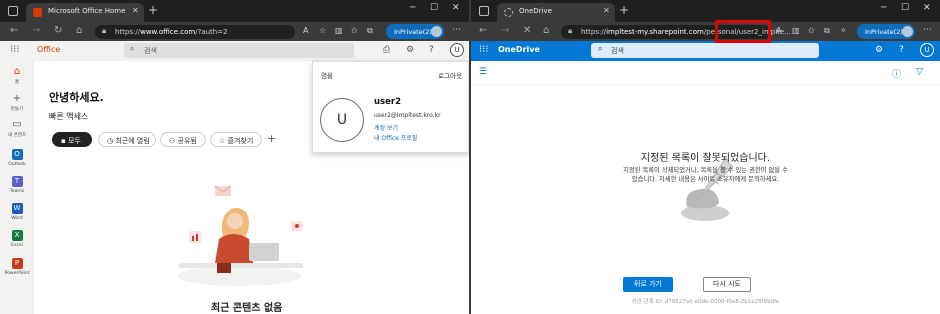  What do you see at coordinates (556, 12) in the screenshot?
I see `tab-onedrive: OneDrive ✕` at bounding box center [556, 12].